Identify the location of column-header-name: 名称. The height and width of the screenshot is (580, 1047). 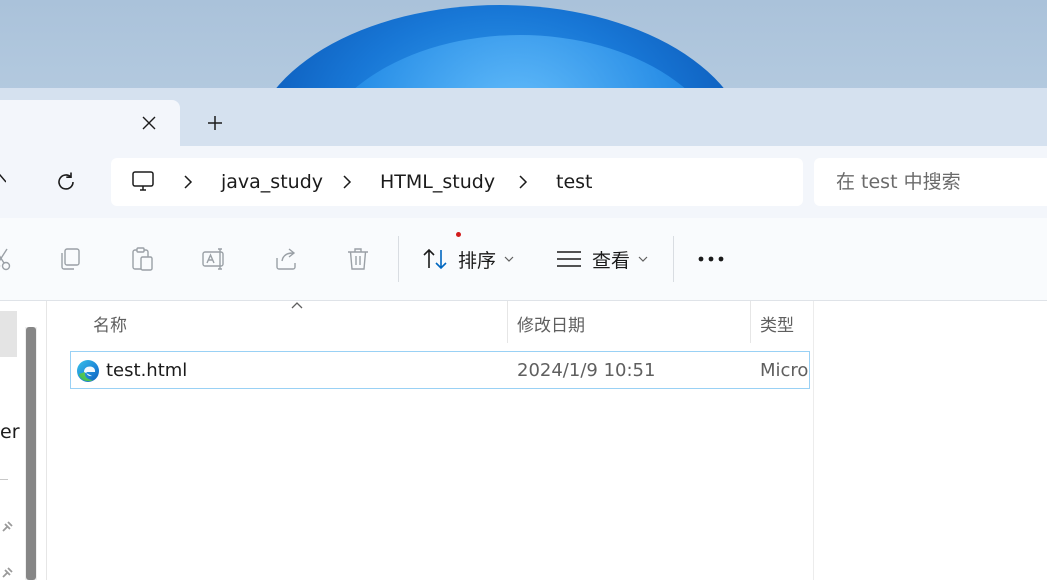
(110, 323).